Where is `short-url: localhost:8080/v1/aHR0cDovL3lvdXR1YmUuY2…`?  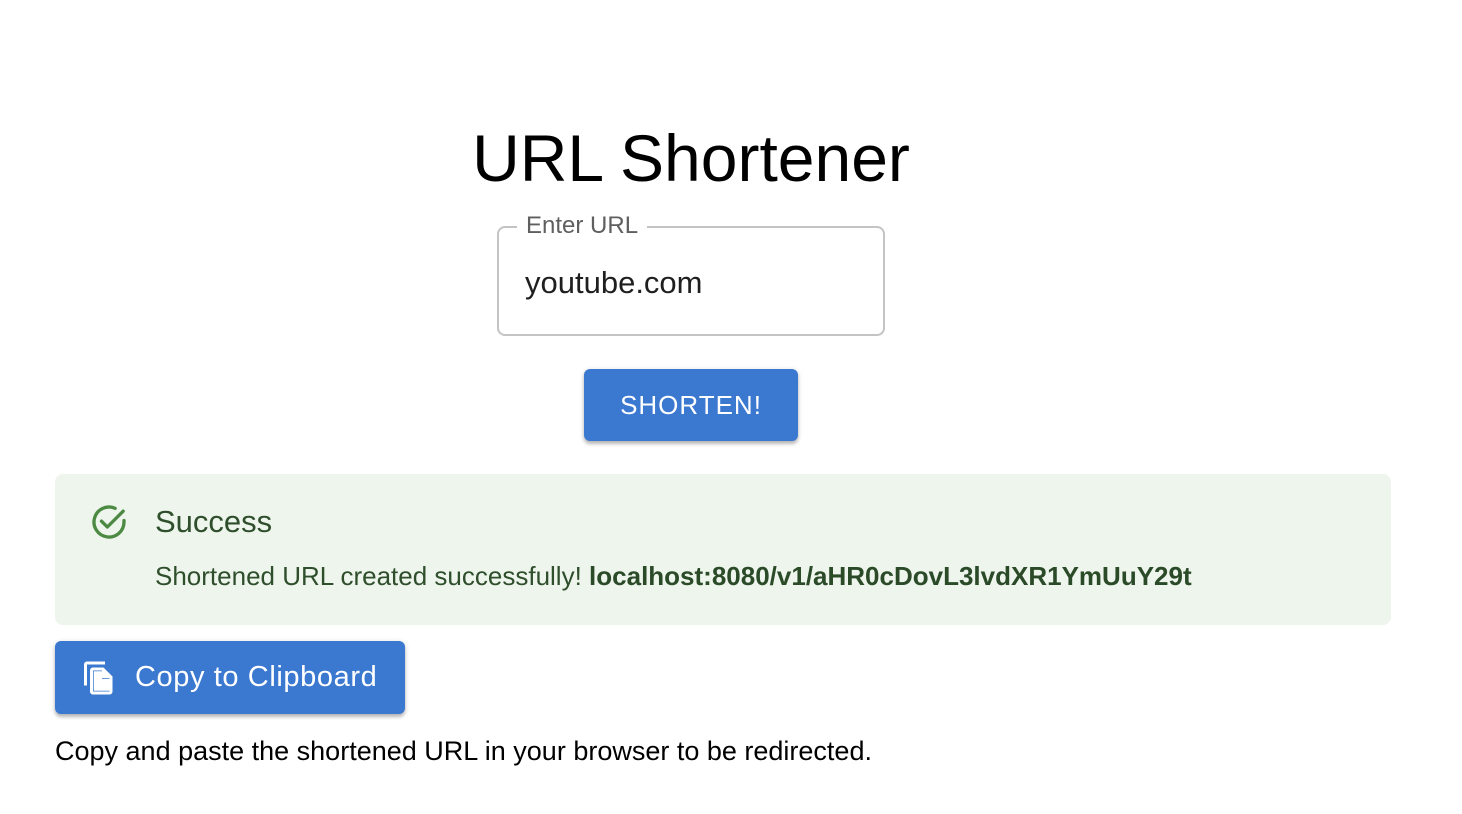
short-url: localhost:8080/v1/aHR0cDovL3lvdXR1YmUuY2… is located at coordinates (890, 576).